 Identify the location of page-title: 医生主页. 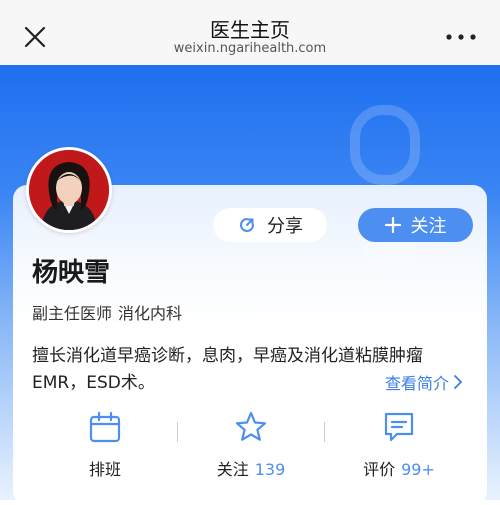
(250, 30).